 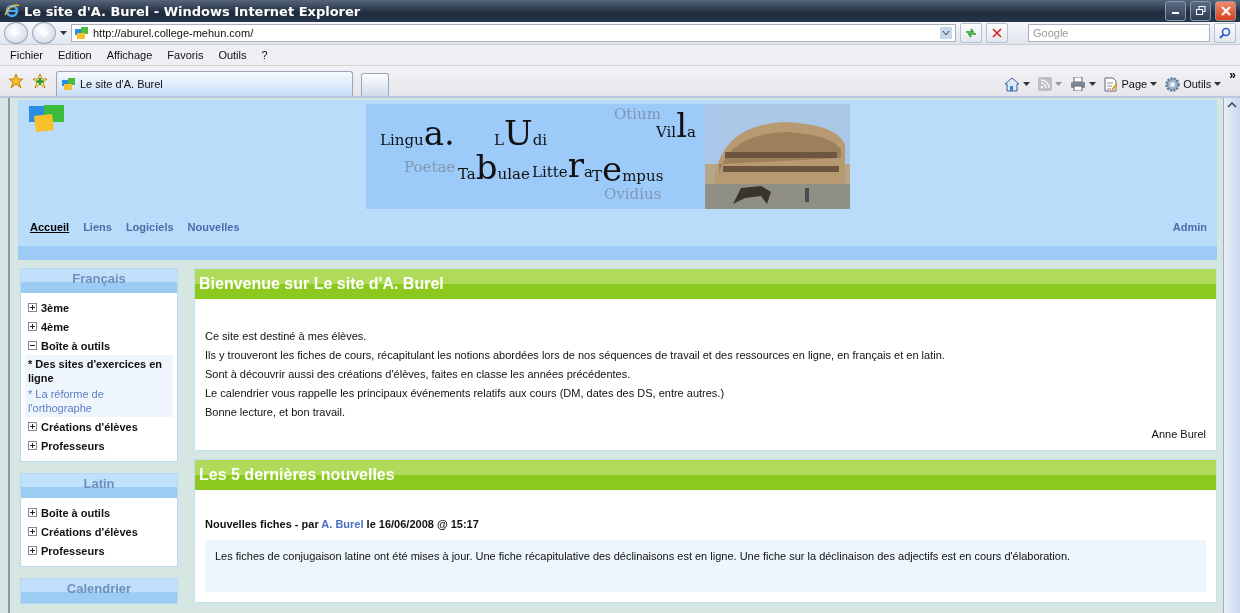 What do you see at coordinates (193, 11) in the screenshot?
I see `window-title: Le site d'A. Burel - Windows Internet Explorer` at bounding box center [193, 11].